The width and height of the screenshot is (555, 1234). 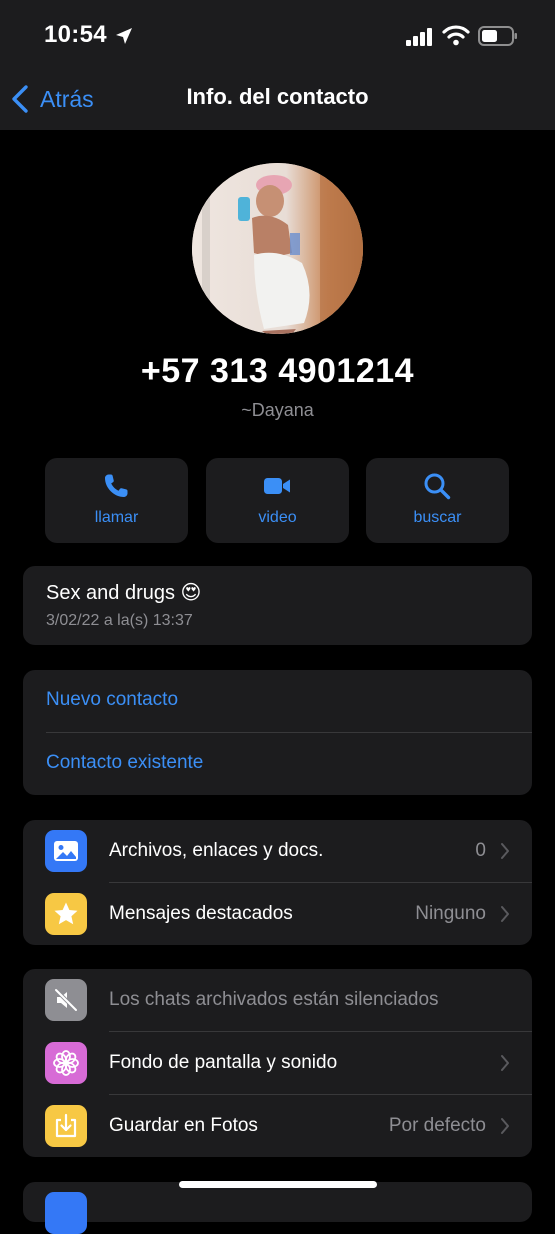 What do you see at coordinates (124, 593) in the screenshot?
I see `status-text: Sex and drugs 😍` at bounding box center [124, 593].